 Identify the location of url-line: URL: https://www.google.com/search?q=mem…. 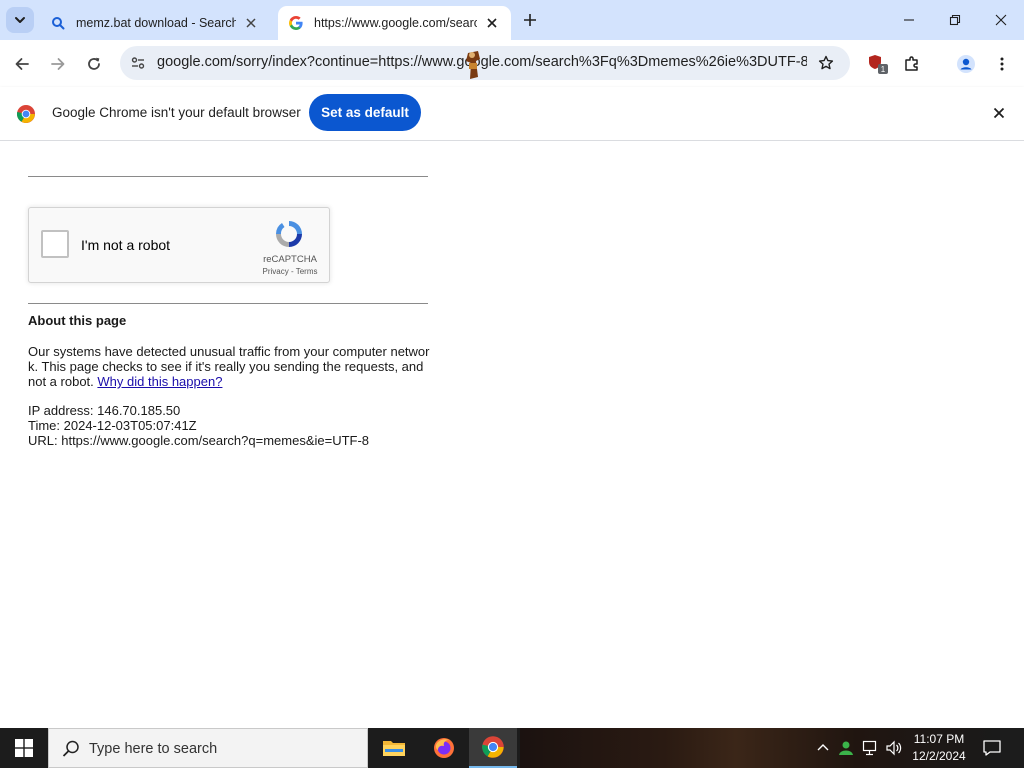
(199, 440).